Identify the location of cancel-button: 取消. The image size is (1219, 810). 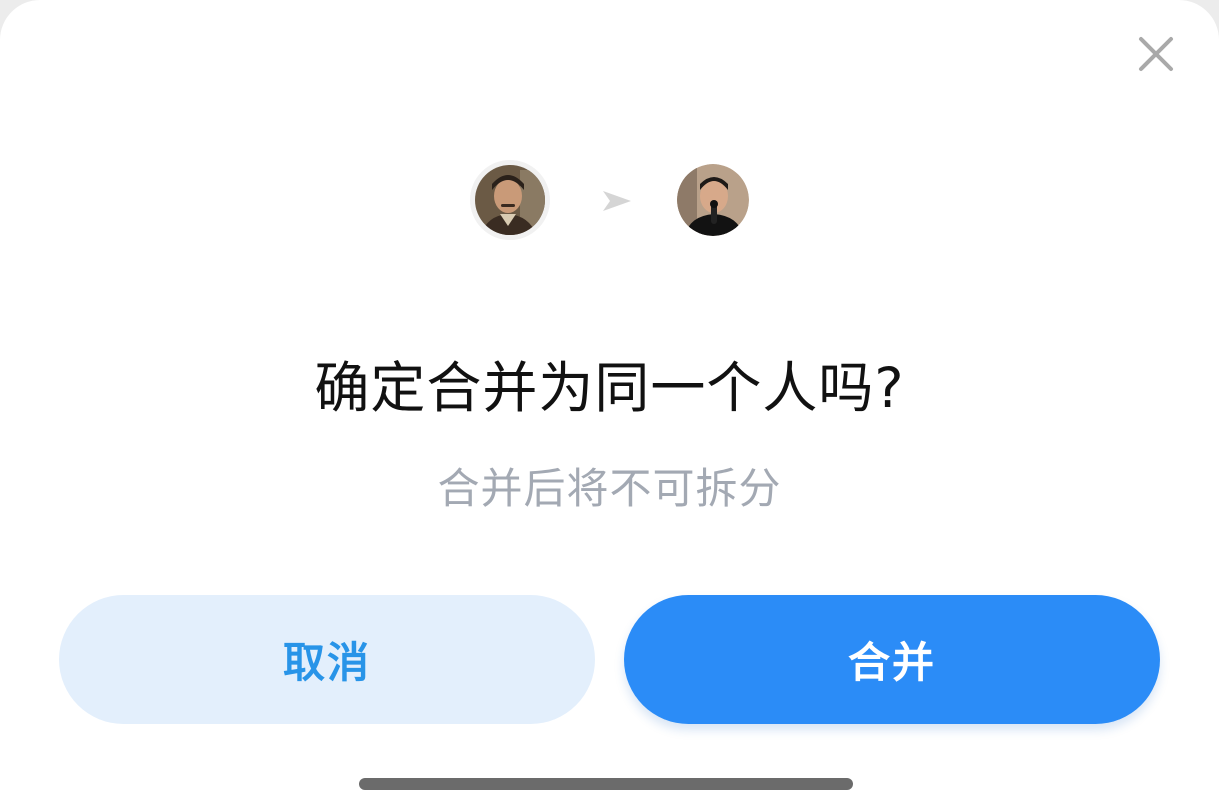
(327, 659).